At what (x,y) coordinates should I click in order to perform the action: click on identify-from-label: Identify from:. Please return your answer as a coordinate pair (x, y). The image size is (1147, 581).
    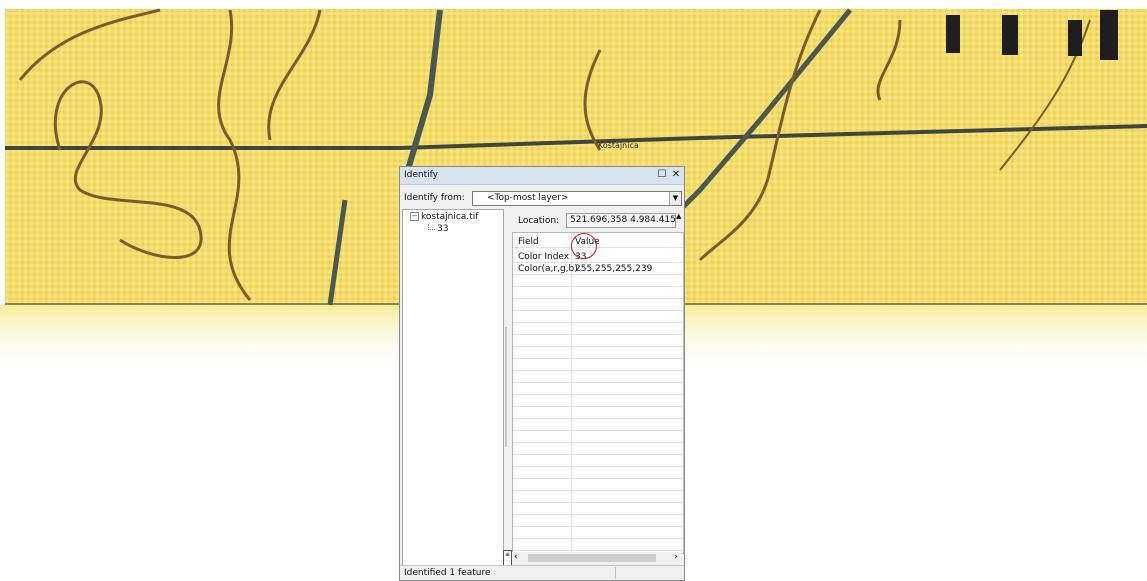
    Looking at the image, I should click on (434, 198).